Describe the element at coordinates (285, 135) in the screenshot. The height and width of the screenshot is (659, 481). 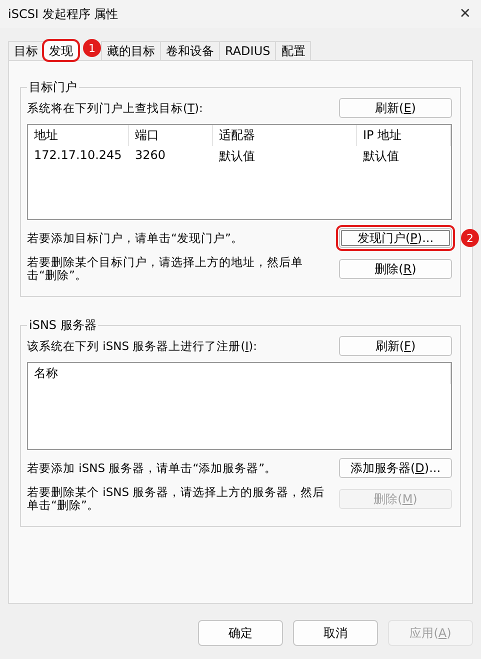
I see `column-header: 适配器` at that location.